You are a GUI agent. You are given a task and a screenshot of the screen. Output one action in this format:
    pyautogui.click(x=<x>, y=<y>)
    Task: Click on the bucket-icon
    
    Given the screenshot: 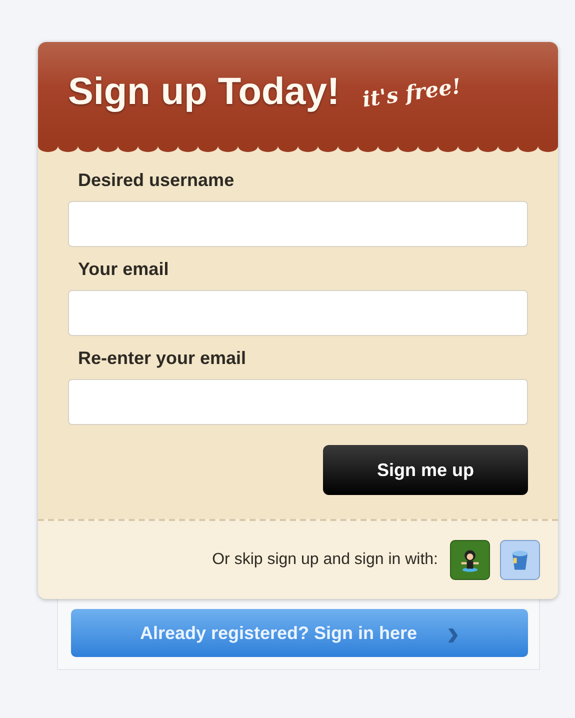 What is the action you would take?
    pyautogui.click(x=520, y=560)
    